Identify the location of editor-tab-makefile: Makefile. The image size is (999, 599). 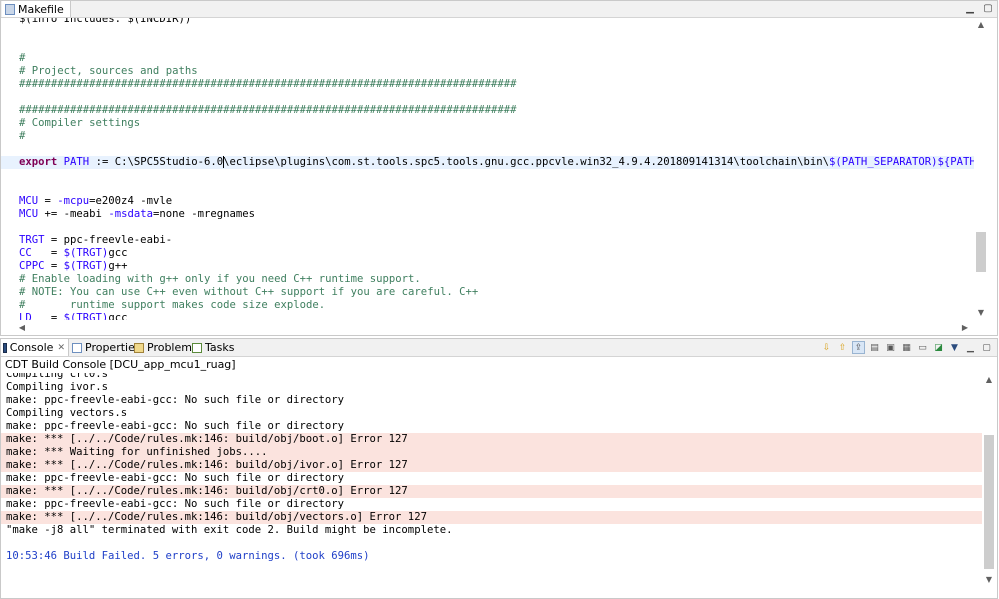
(36, 9).